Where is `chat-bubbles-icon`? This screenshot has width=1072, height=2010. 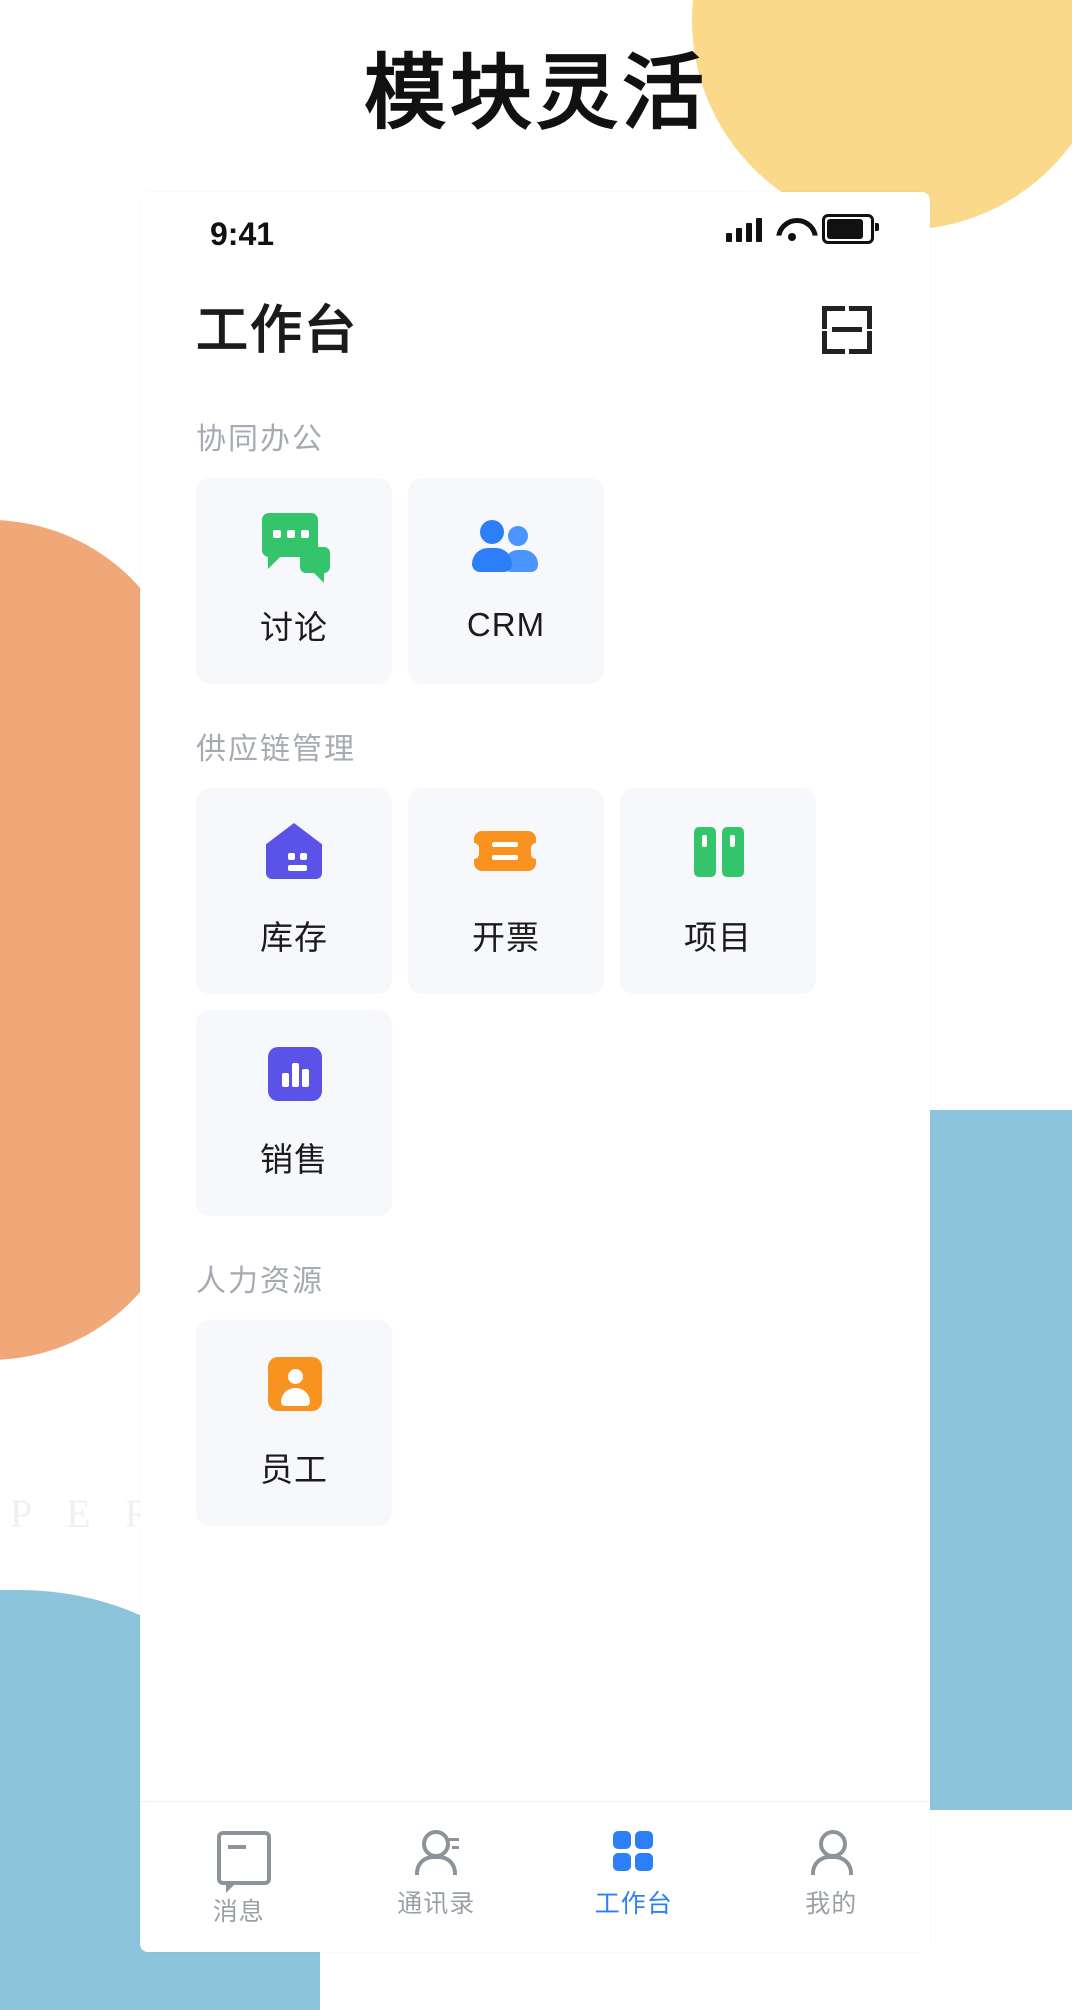 chat-bubbles-icon is located at coordinates (294, 548).